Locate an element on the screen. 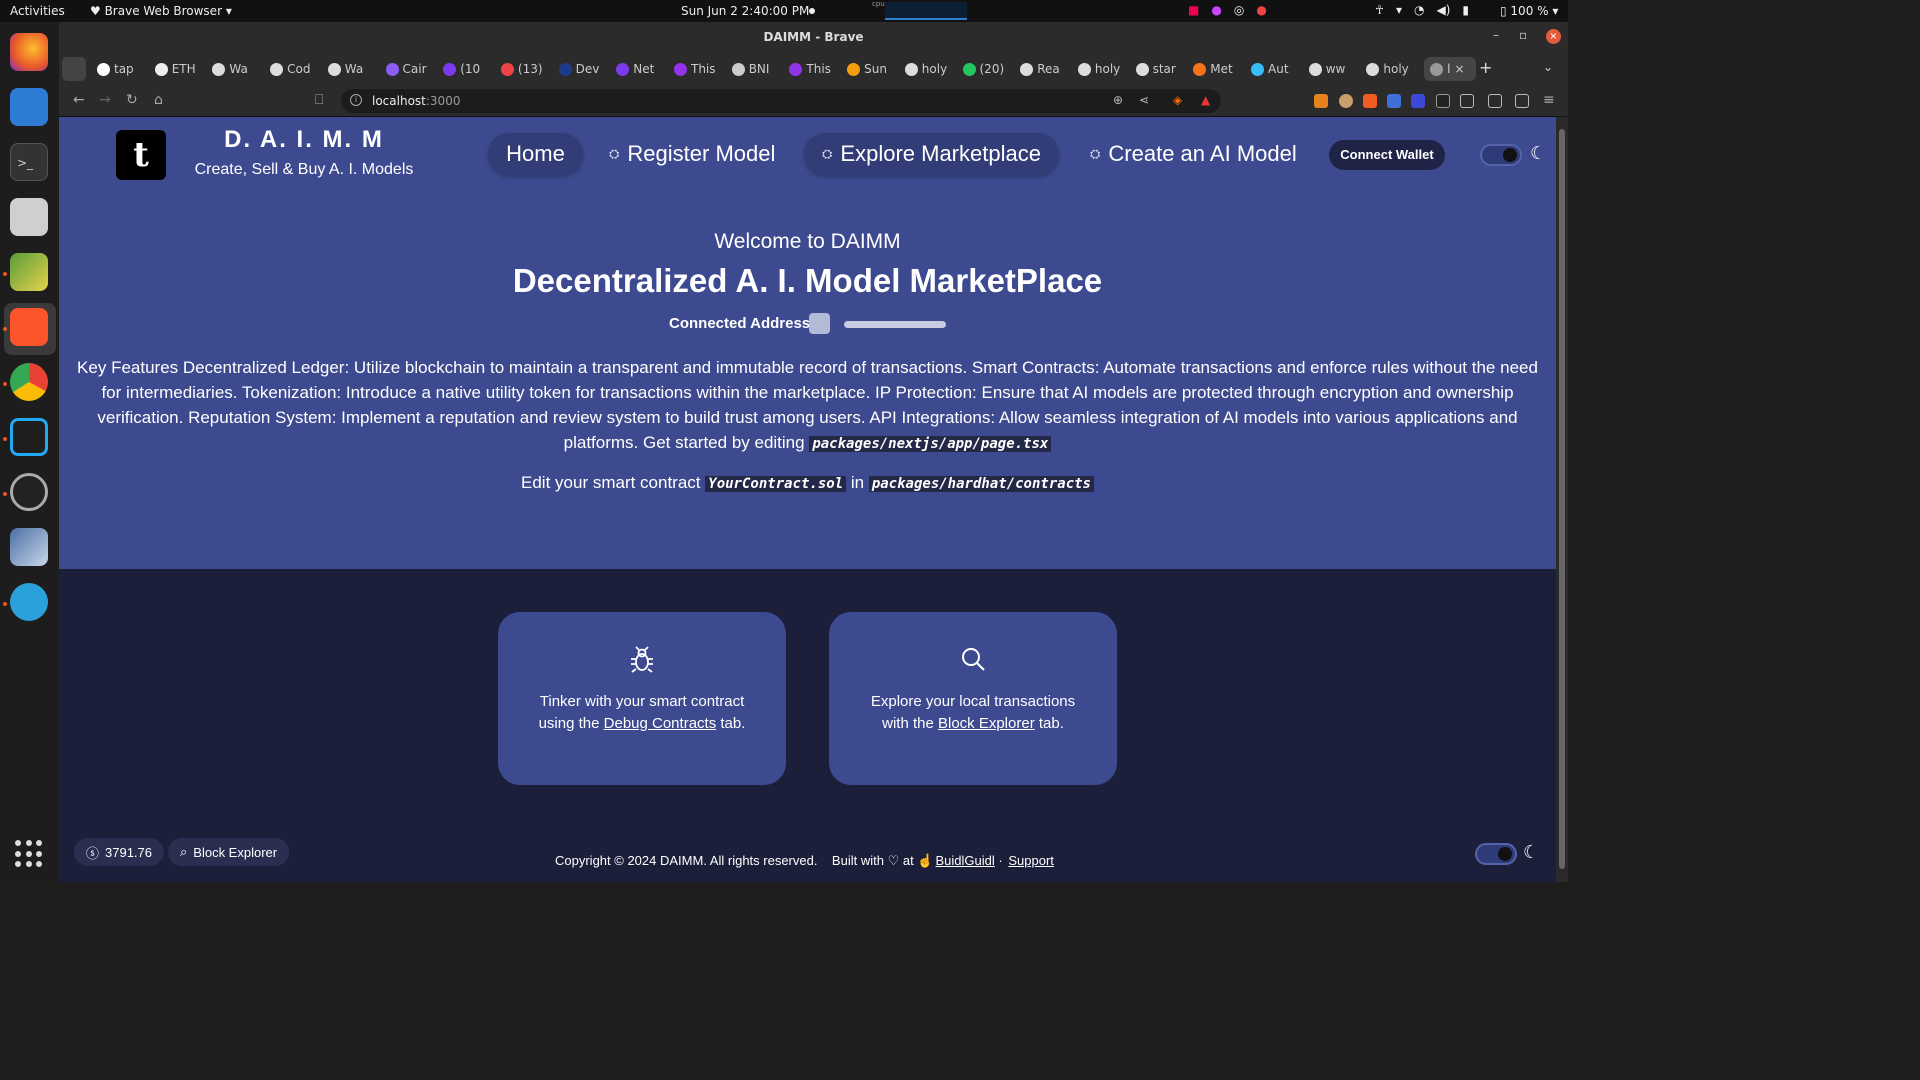 This screenshot has height=1080, width=1920. running-indicator is located at coordinates (5, 329).